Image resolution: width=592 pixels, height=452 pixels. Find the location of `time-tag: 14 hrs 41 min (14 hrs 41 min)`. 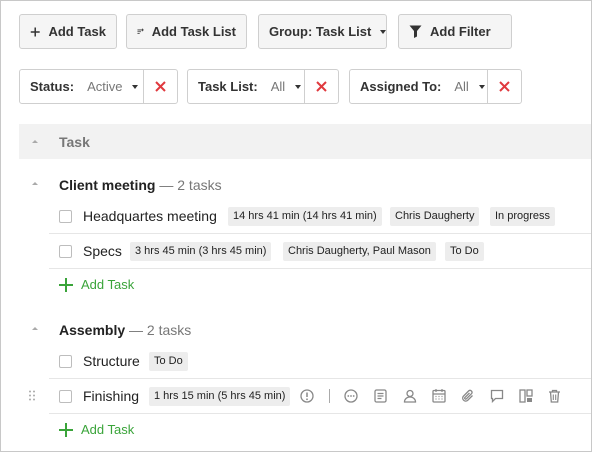

time-tag: 14 hrs 41 min (14 hrs 41 min) is located at coordinates (305, 216).